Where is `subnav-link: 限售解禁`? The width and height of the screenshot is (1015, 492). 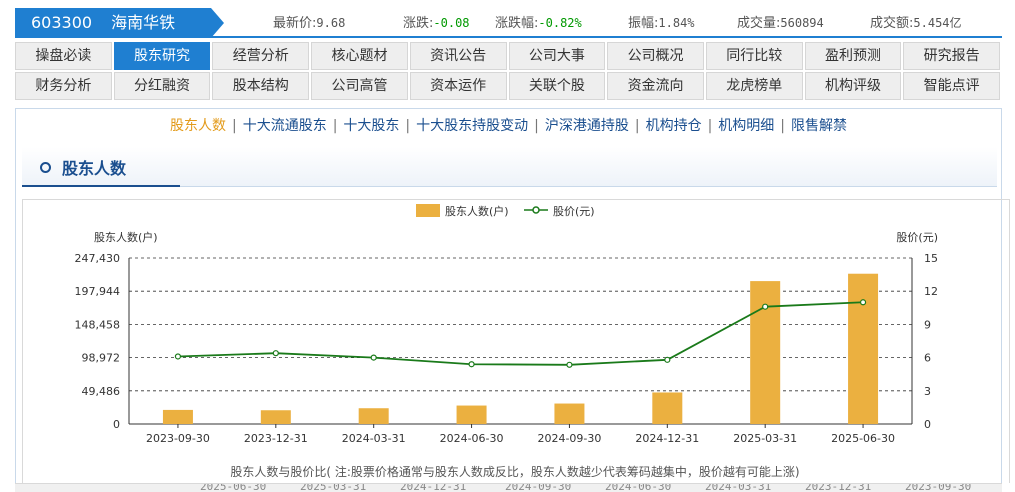 subnav-link: 限售解禁 is located at coordinates (819, 126).